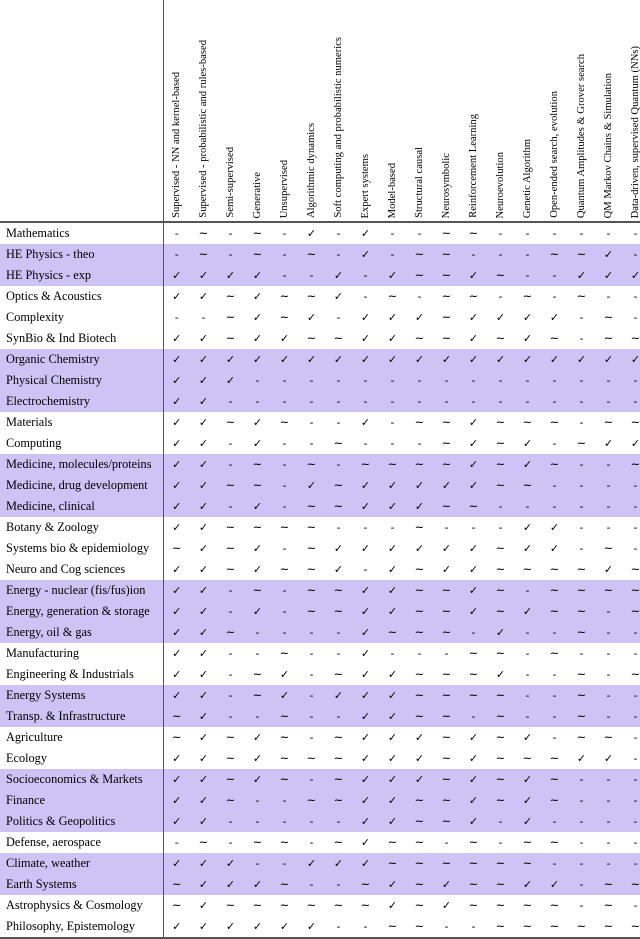  I want to click on cell-25-7: ✓, so click(365, 758).